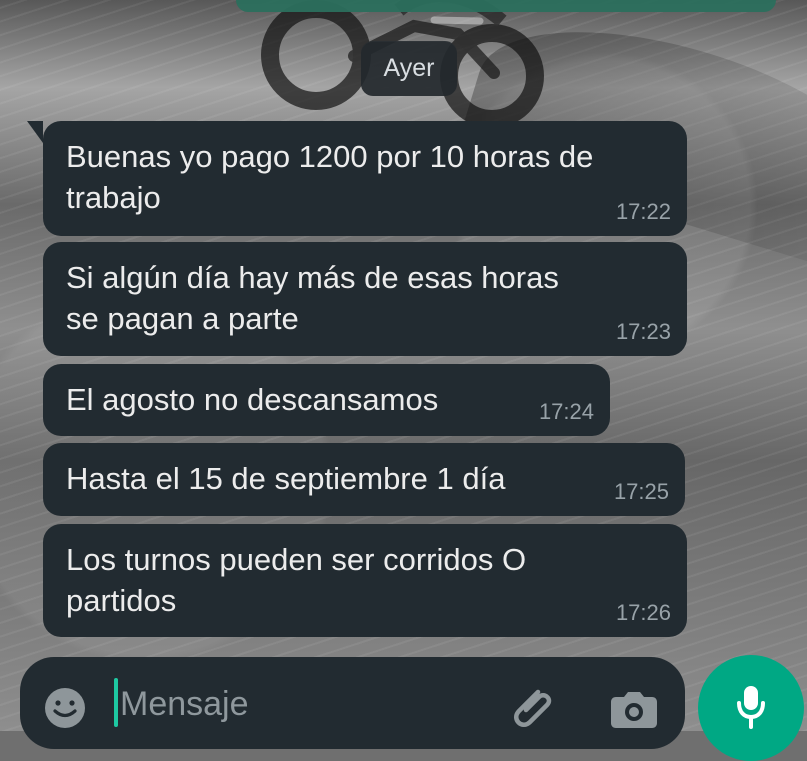 This screenshot has height=761, width=807. I want to click on top-bubble-fragment, so click(506, 6).